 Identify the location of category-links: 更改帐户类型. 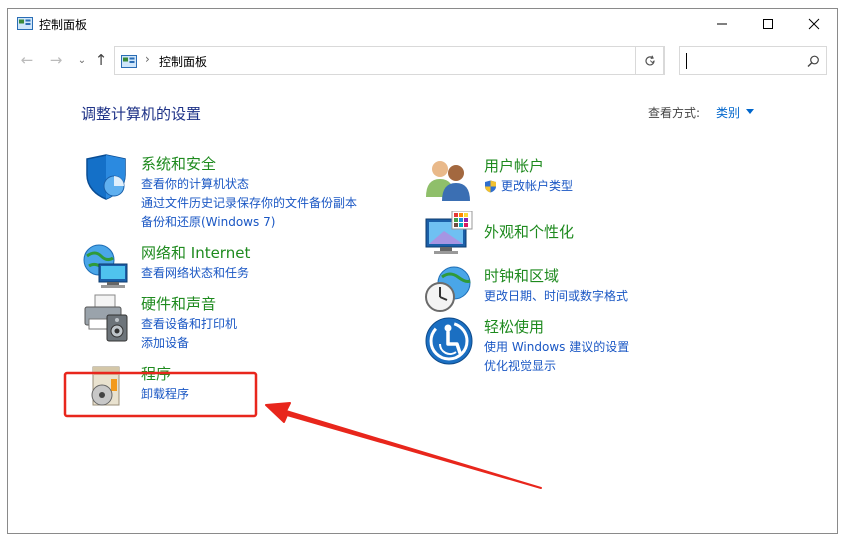
(528, 186).